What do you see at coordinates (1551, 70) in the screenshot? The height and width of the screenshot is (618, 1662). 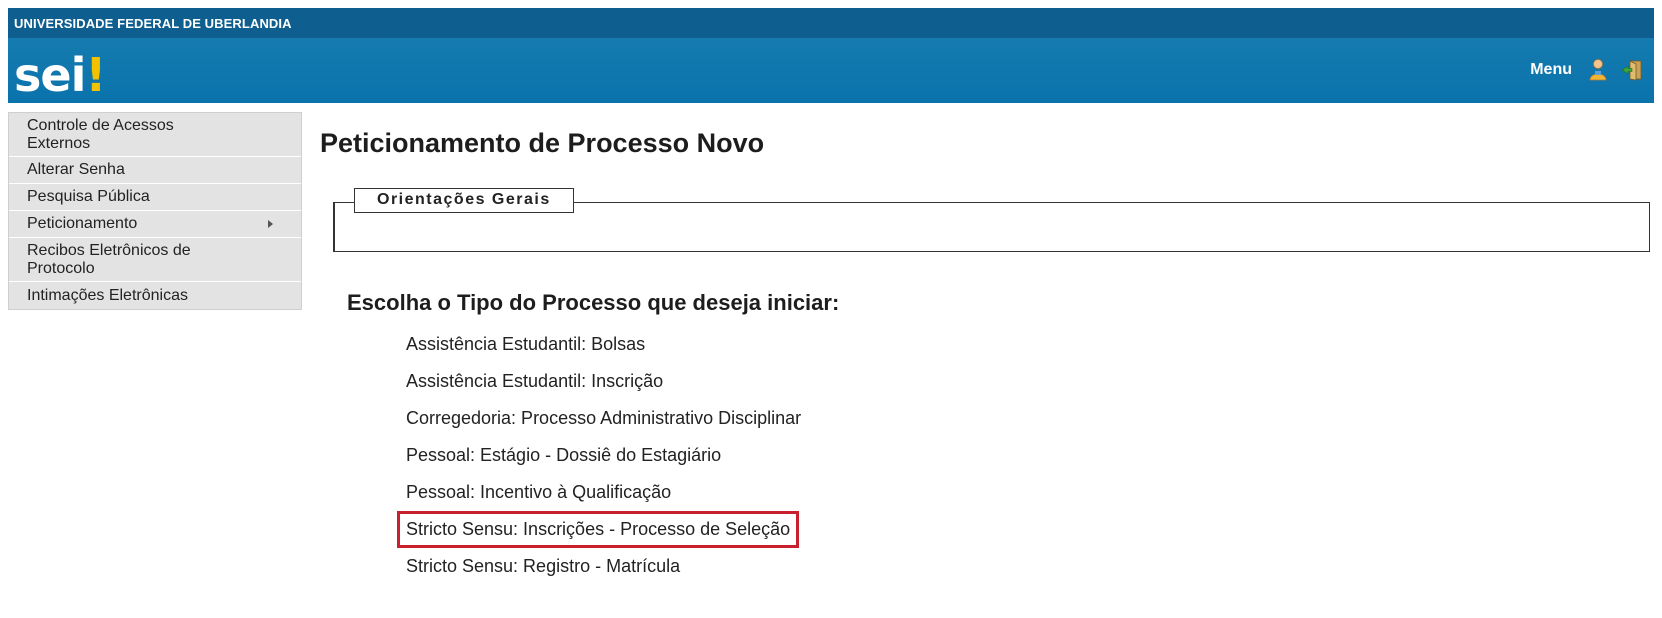 I see `menu-link: Menu` at bounding box center [1551, 70].